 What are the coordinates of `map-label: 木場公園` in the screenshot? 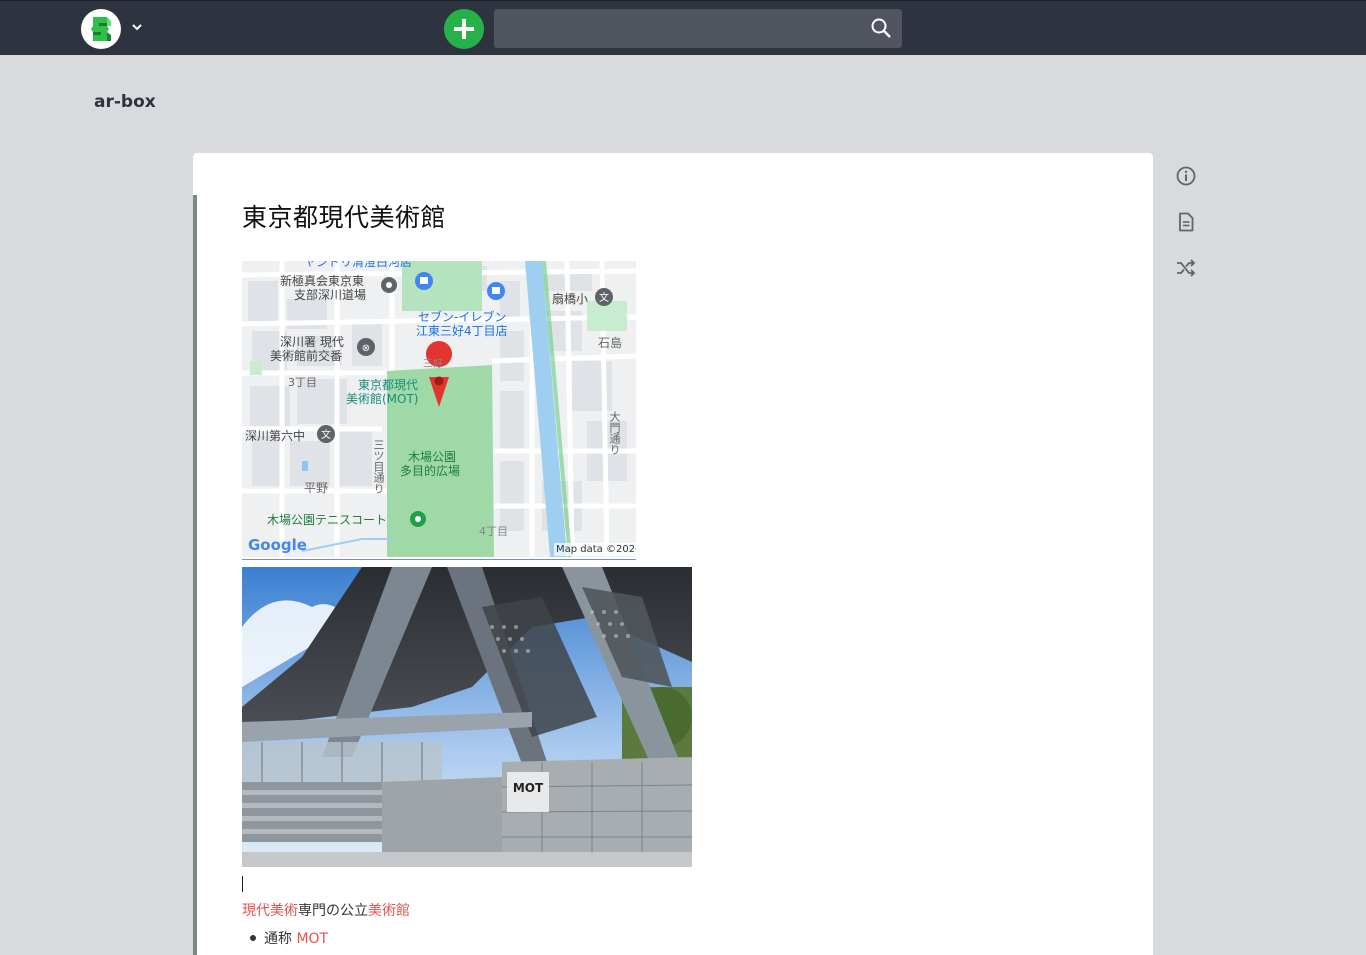 It's located at (432, 457).